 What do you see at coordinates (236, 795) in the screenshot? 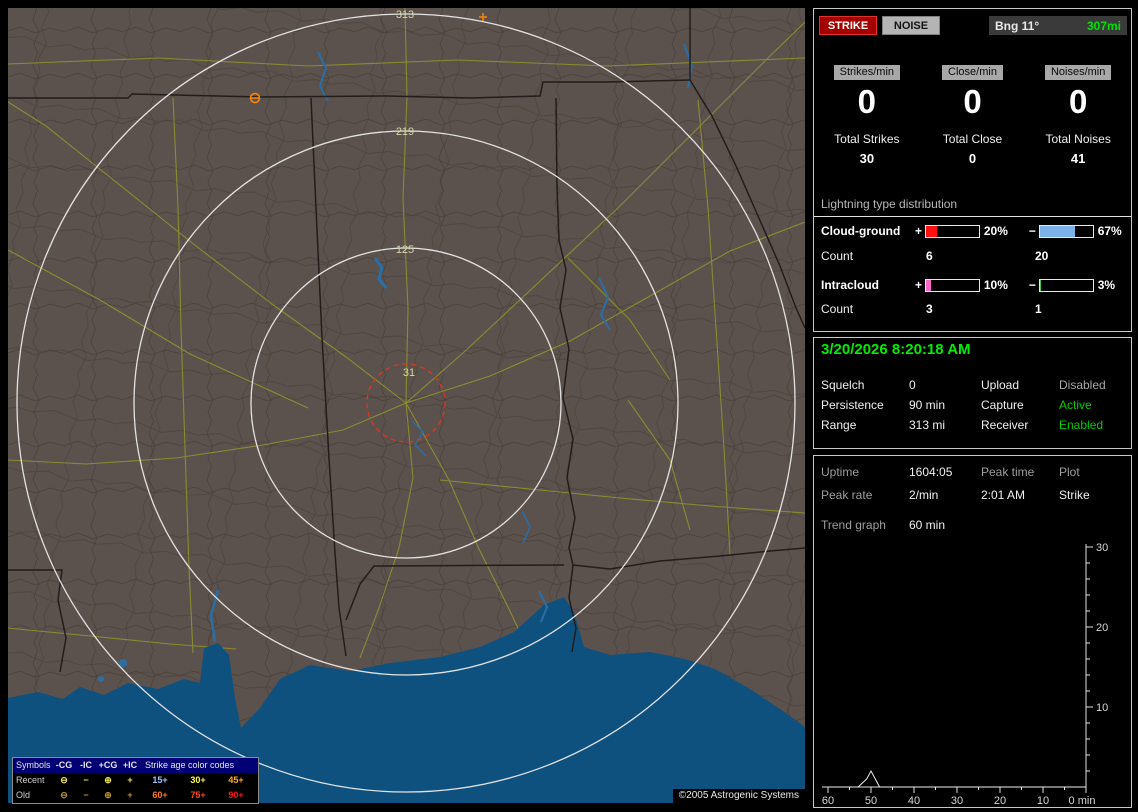
I see `age-code-90: 90+` at bounding box center [236, 795].